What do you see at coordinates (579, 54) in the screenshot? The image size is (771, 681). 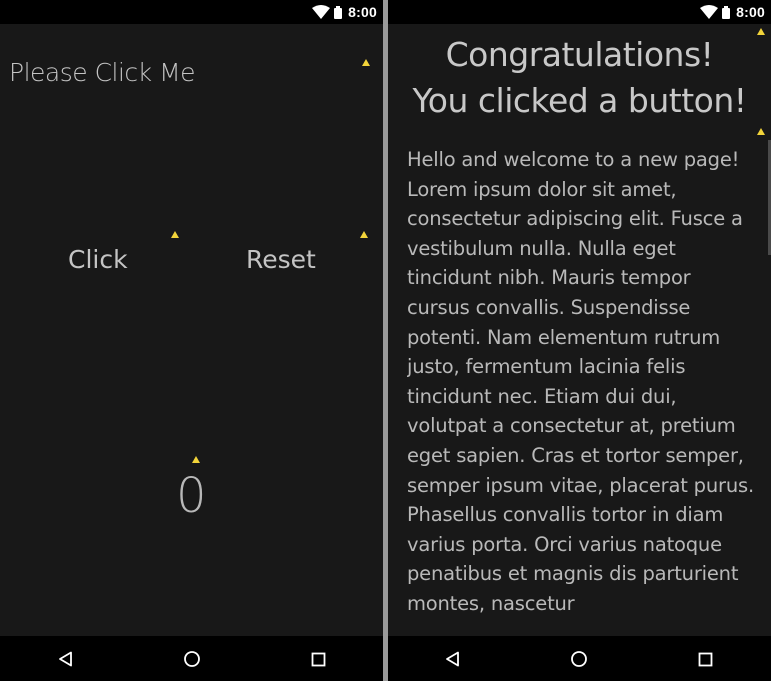 I see `heading-line: Congratulations!` at bounding box center [579, 54].